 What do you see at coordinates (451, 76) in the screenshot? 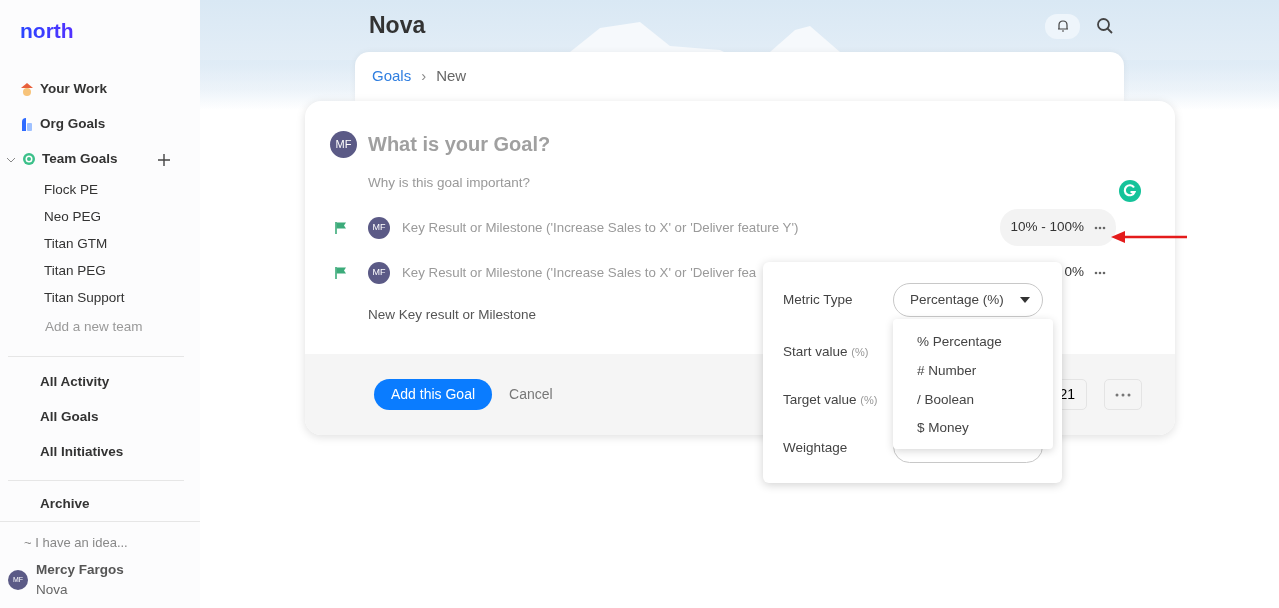
I see `breadcrumb-current: New` at bounding box center [451, 76].